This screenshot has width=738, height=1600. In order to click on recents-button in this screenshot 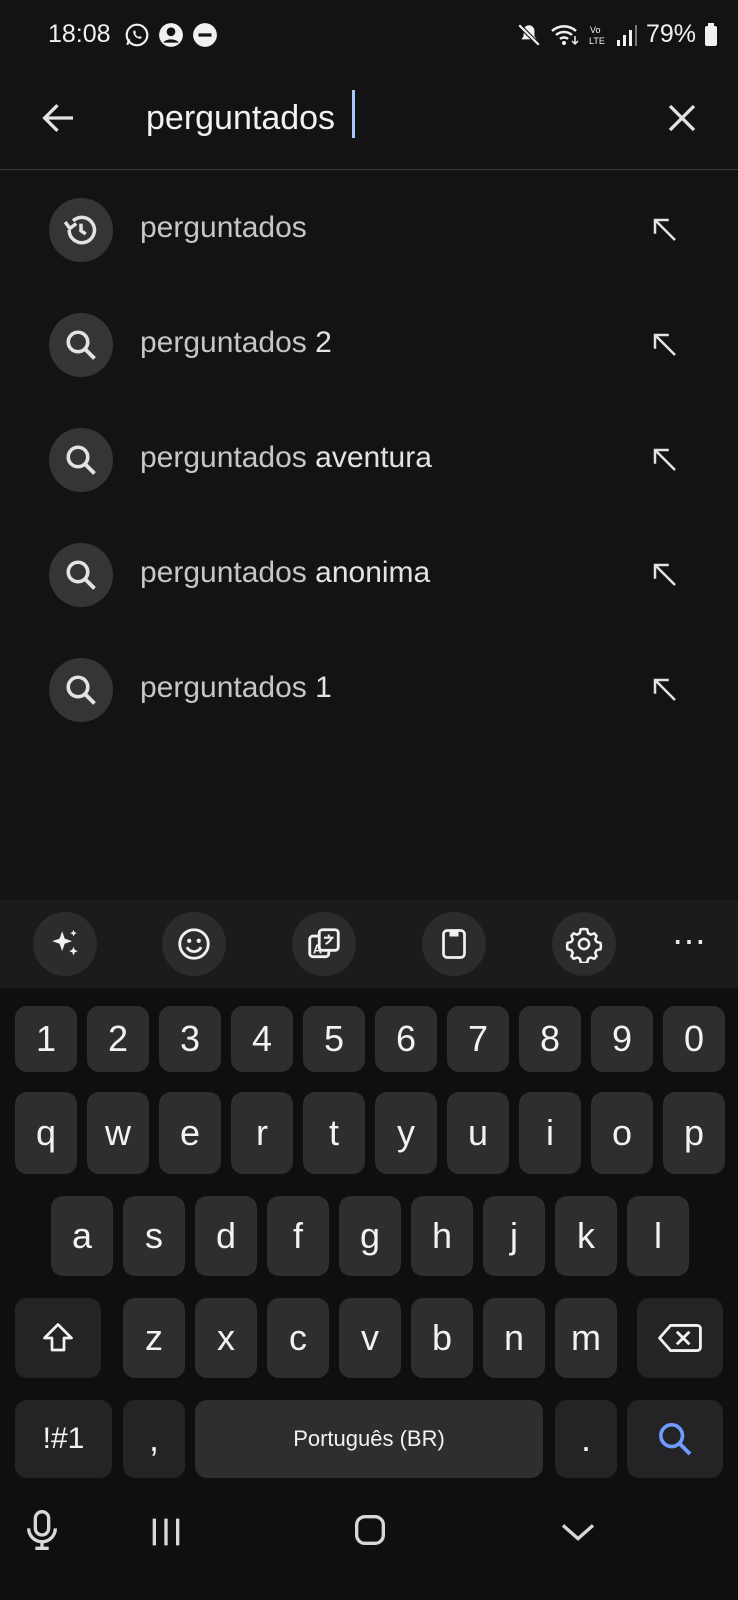, I will do `click(166, 1532)`.